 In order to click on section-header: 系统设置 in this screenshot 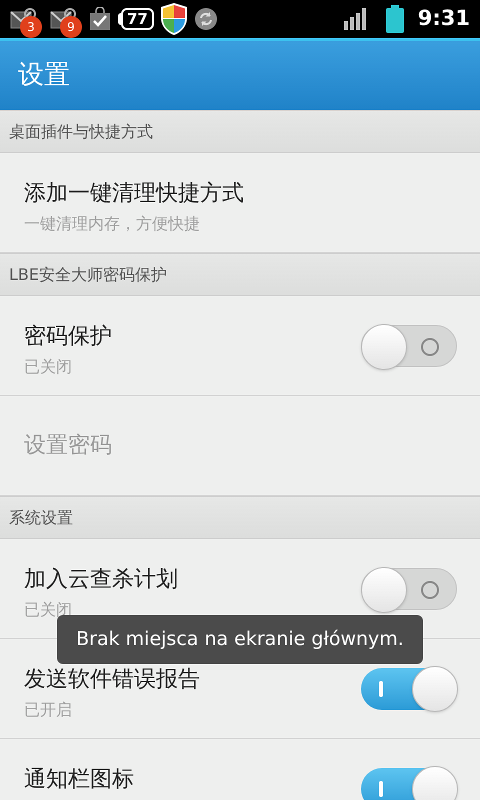, I will do `click(240, 517)`.